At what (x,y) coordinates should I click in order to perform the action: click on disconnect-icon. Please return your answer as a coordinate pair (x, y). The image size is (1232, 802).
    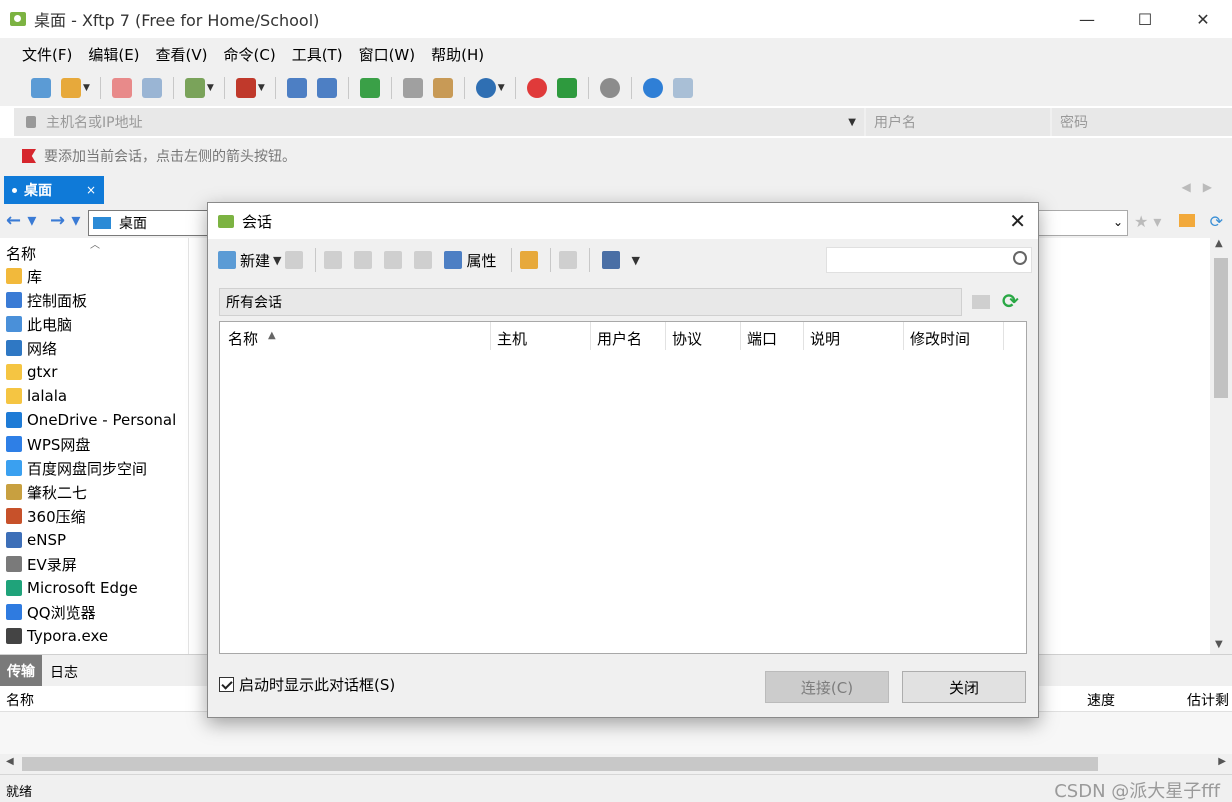
    Looking at the image, I should click on (121, 88).